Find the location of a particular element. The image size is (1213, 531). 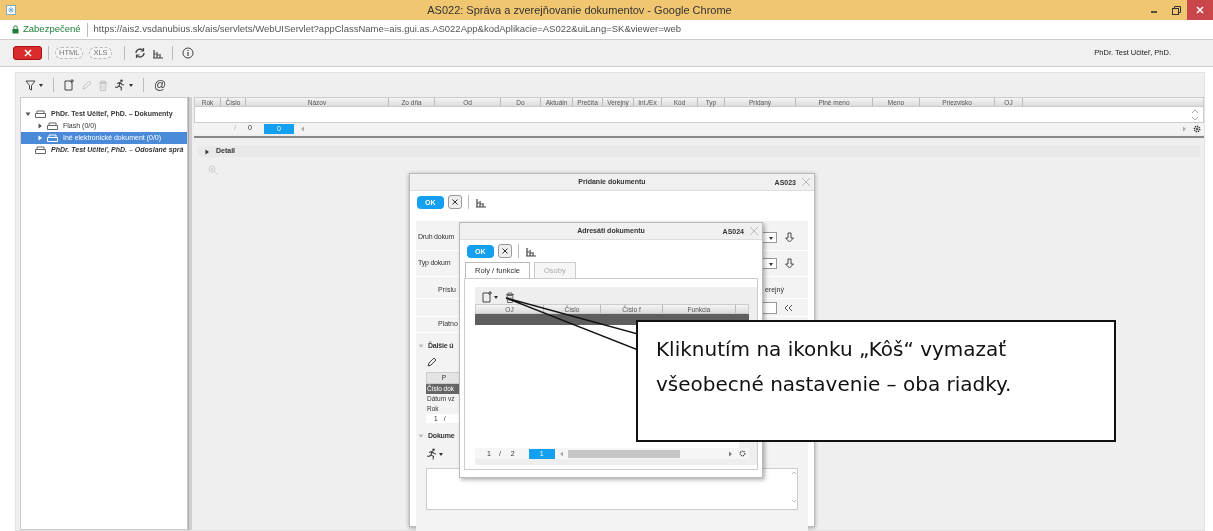

scroll-right-icon is located at coordinates (730, 453).